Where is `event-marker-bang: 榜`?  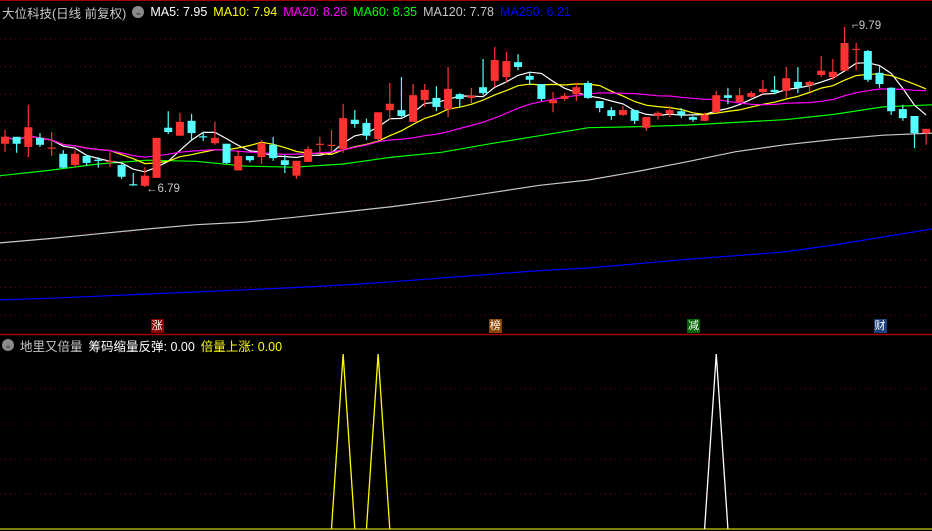 event-marker-bang: 榜 is located at coordinates (495, 326).